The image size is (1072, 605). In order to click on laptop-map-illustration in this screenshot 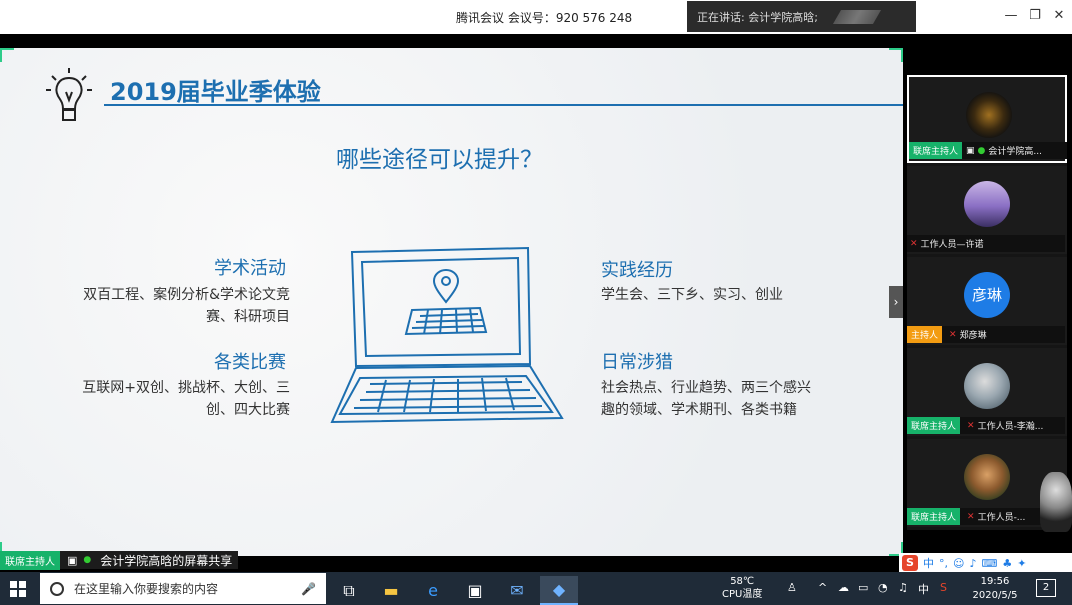, I will do `click(447, 335)`.